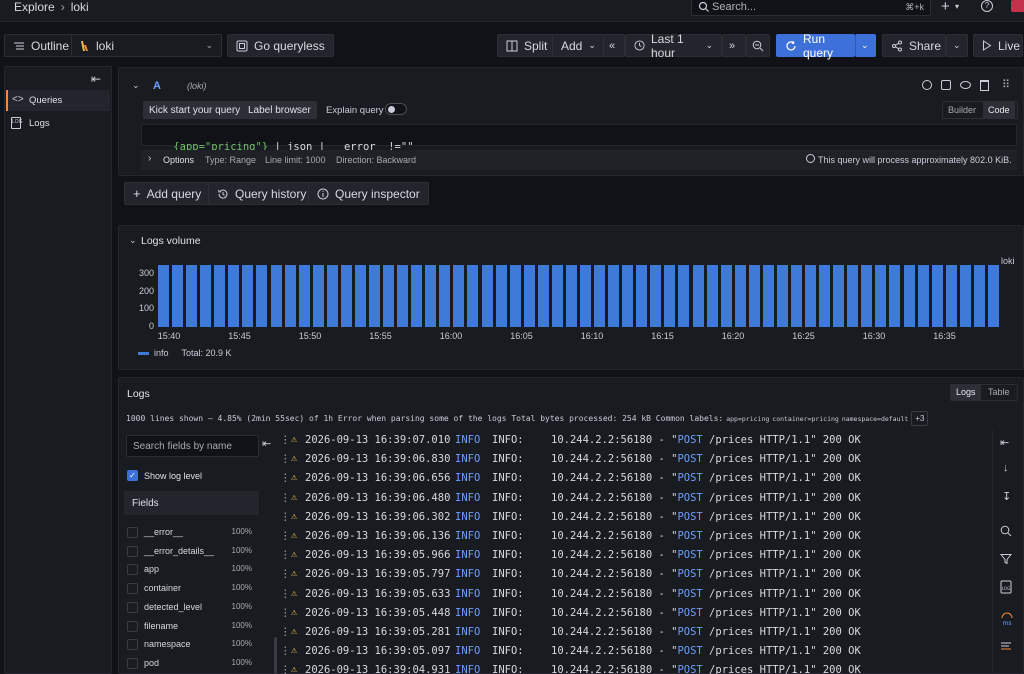 The height and width of the screenshot is (674, 1024). Describe the element at coordinates (192, 446) in the screenshot. I see `fields-search-input: Search fields by name` at that location.